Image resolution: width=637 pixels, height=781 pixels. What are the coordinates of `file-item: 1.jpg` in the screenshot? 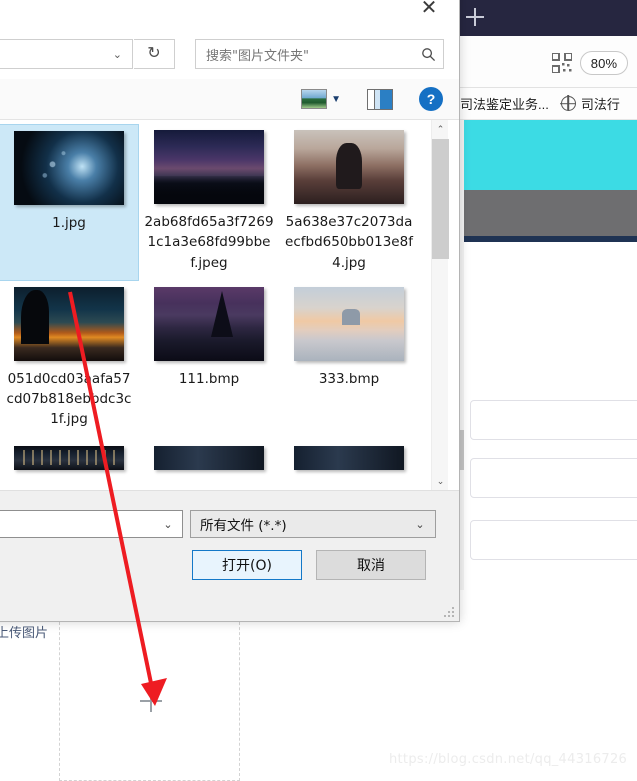 It's located at (69, 202).